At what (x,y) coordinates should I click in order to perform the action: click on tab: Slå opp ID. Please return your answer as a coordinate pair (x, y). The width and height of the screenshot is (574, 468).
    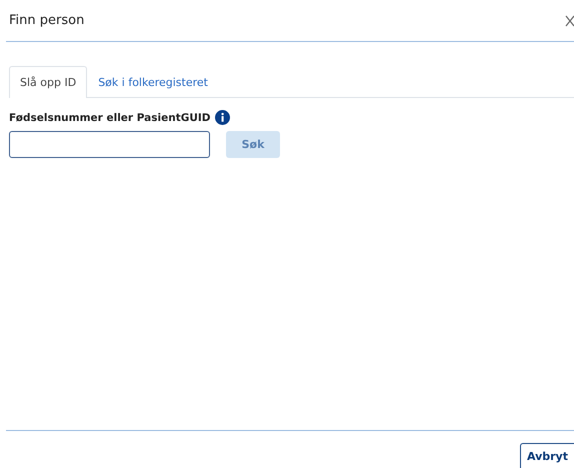
    Looking at the image, I should click on (48, 82).